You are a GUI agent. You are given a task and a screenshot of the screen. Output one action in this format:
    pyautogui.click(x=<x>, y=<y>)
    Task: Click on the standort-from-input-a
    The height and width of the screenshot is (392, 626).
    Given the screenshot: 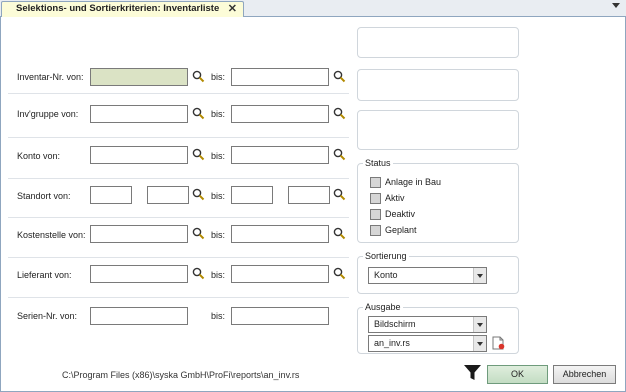 What is the action you would take?
    pyautogui.click(x=111, y=195)
    